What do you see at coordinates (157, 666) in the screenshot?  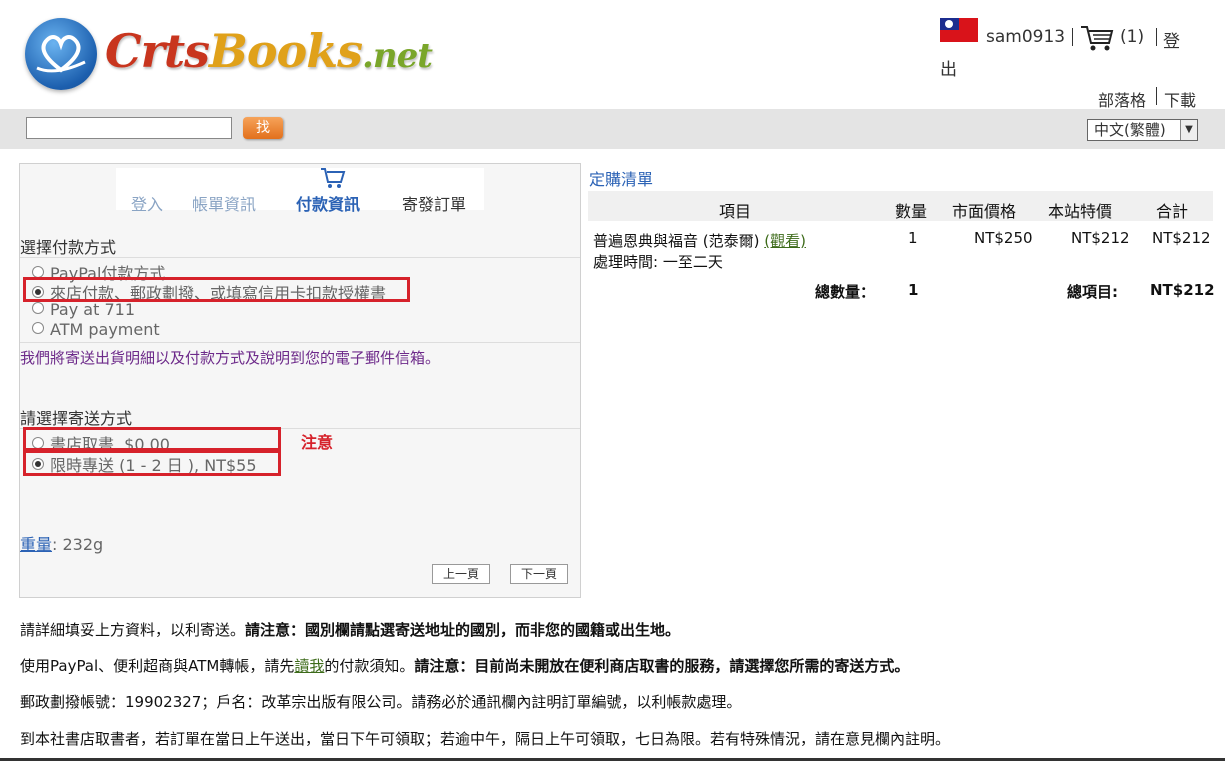 I see `notice-text: 使用PayPal、便利超商與ATM轉帳，請先` at bounding box center [157, 666].